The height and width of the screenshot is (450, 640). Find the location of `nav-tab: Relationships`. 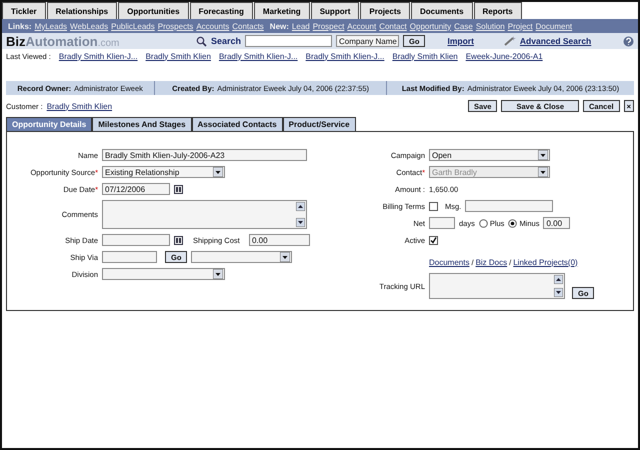

nav-tab: Relationships is located at coordinates (82, 10).